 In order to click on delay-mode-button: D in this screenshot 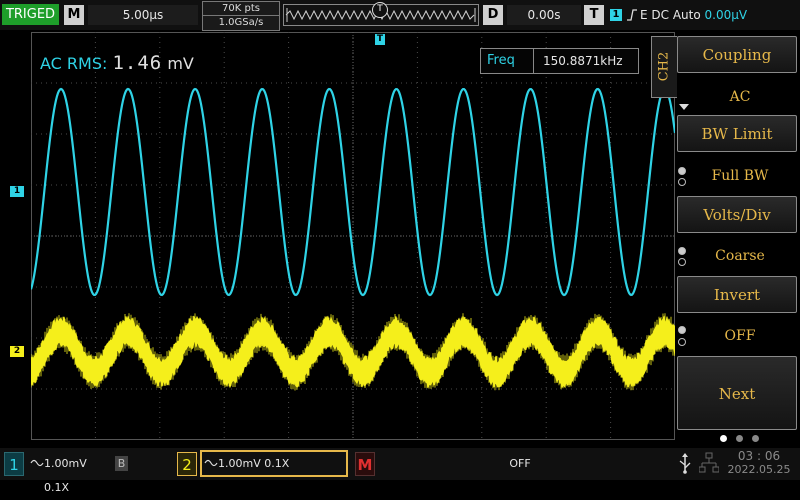, I will do `click(493, 15)`.